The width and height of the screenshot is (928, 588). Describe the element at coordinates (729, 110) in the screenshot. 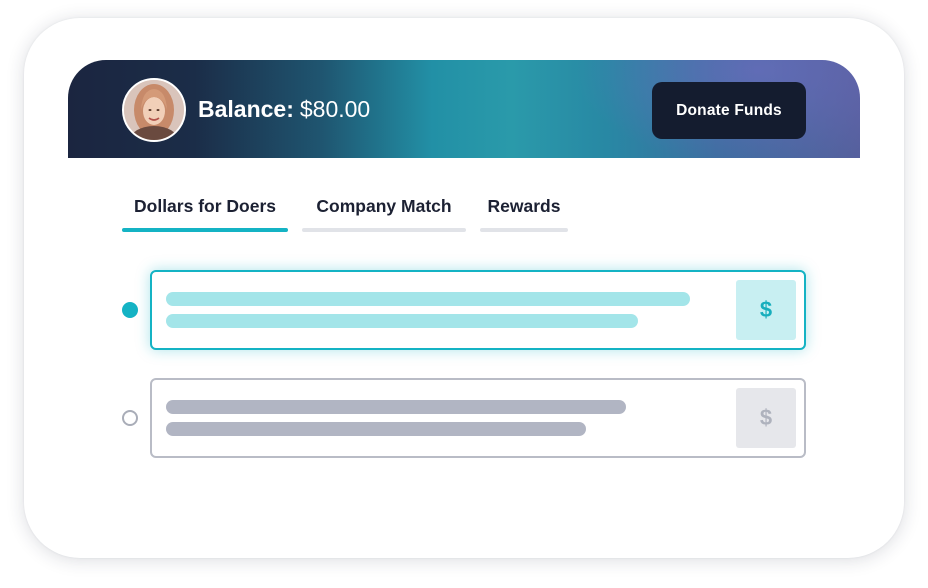

I see `donate-funds-button: Donate Funds` at that location.